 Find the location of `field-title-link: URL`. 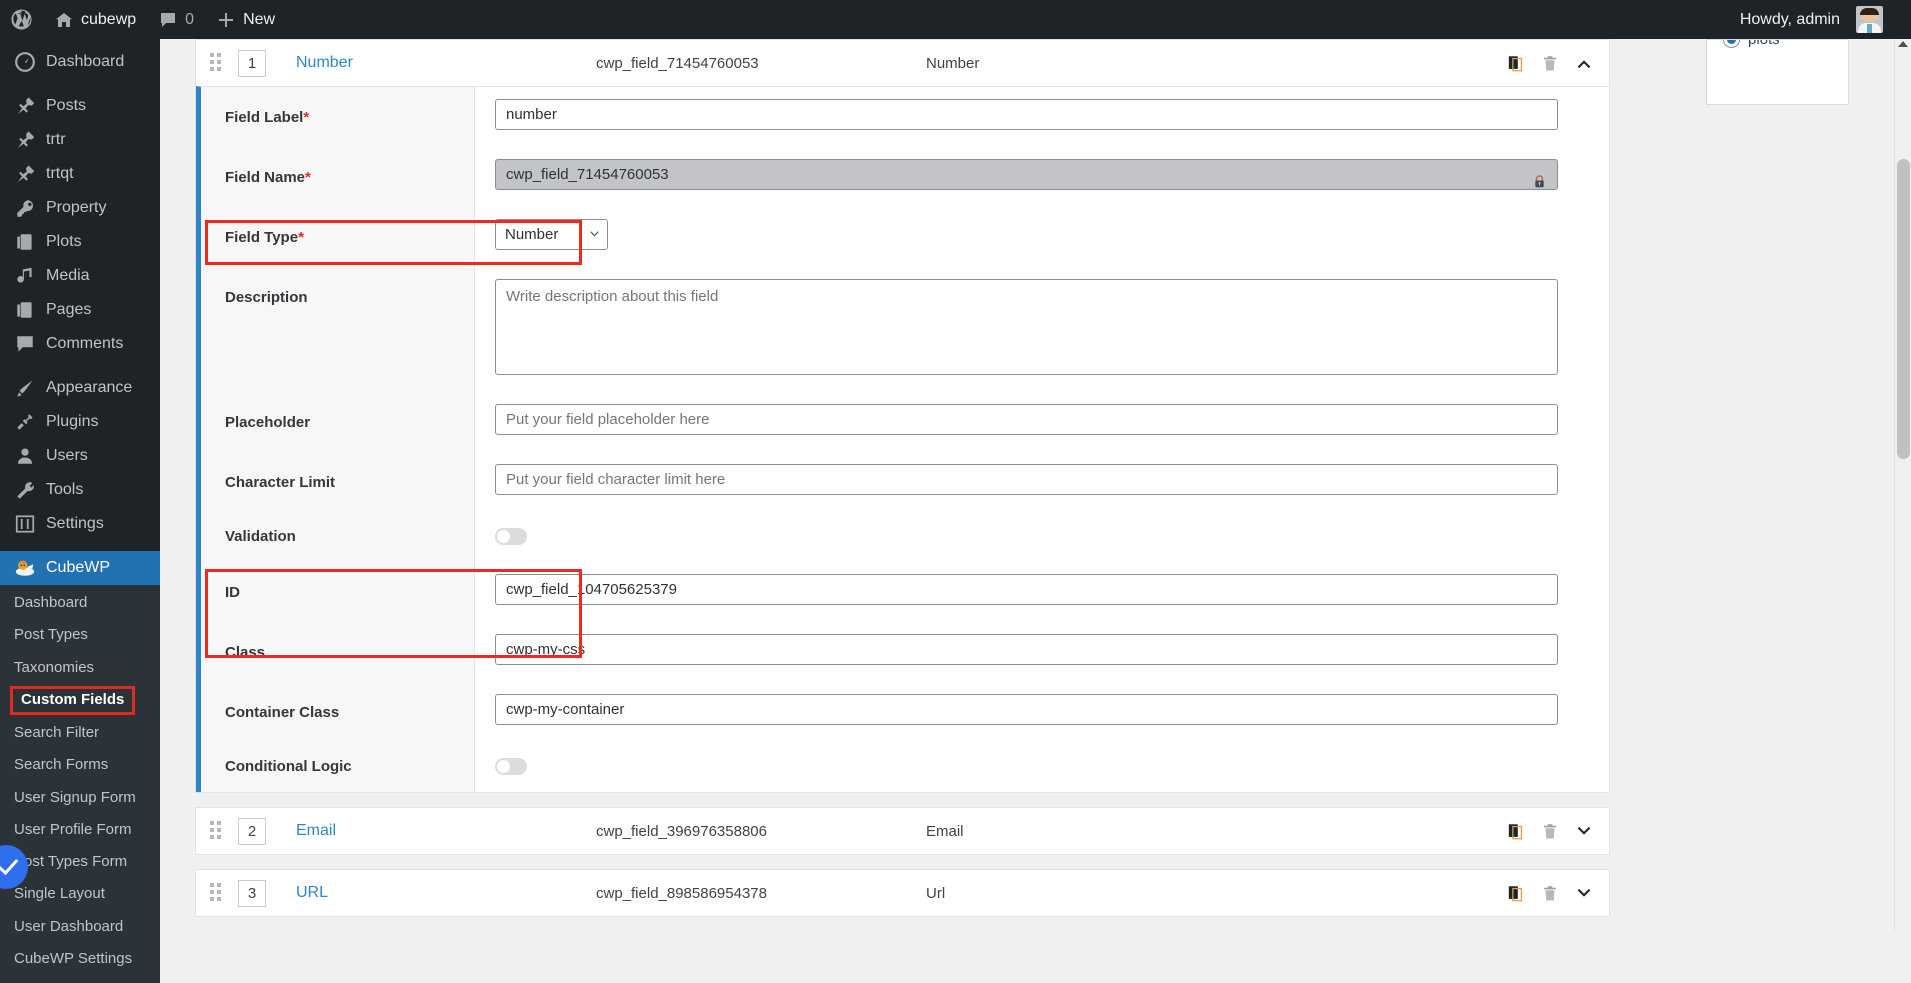

field-title-link: URL is located at coordinates (446, 893).